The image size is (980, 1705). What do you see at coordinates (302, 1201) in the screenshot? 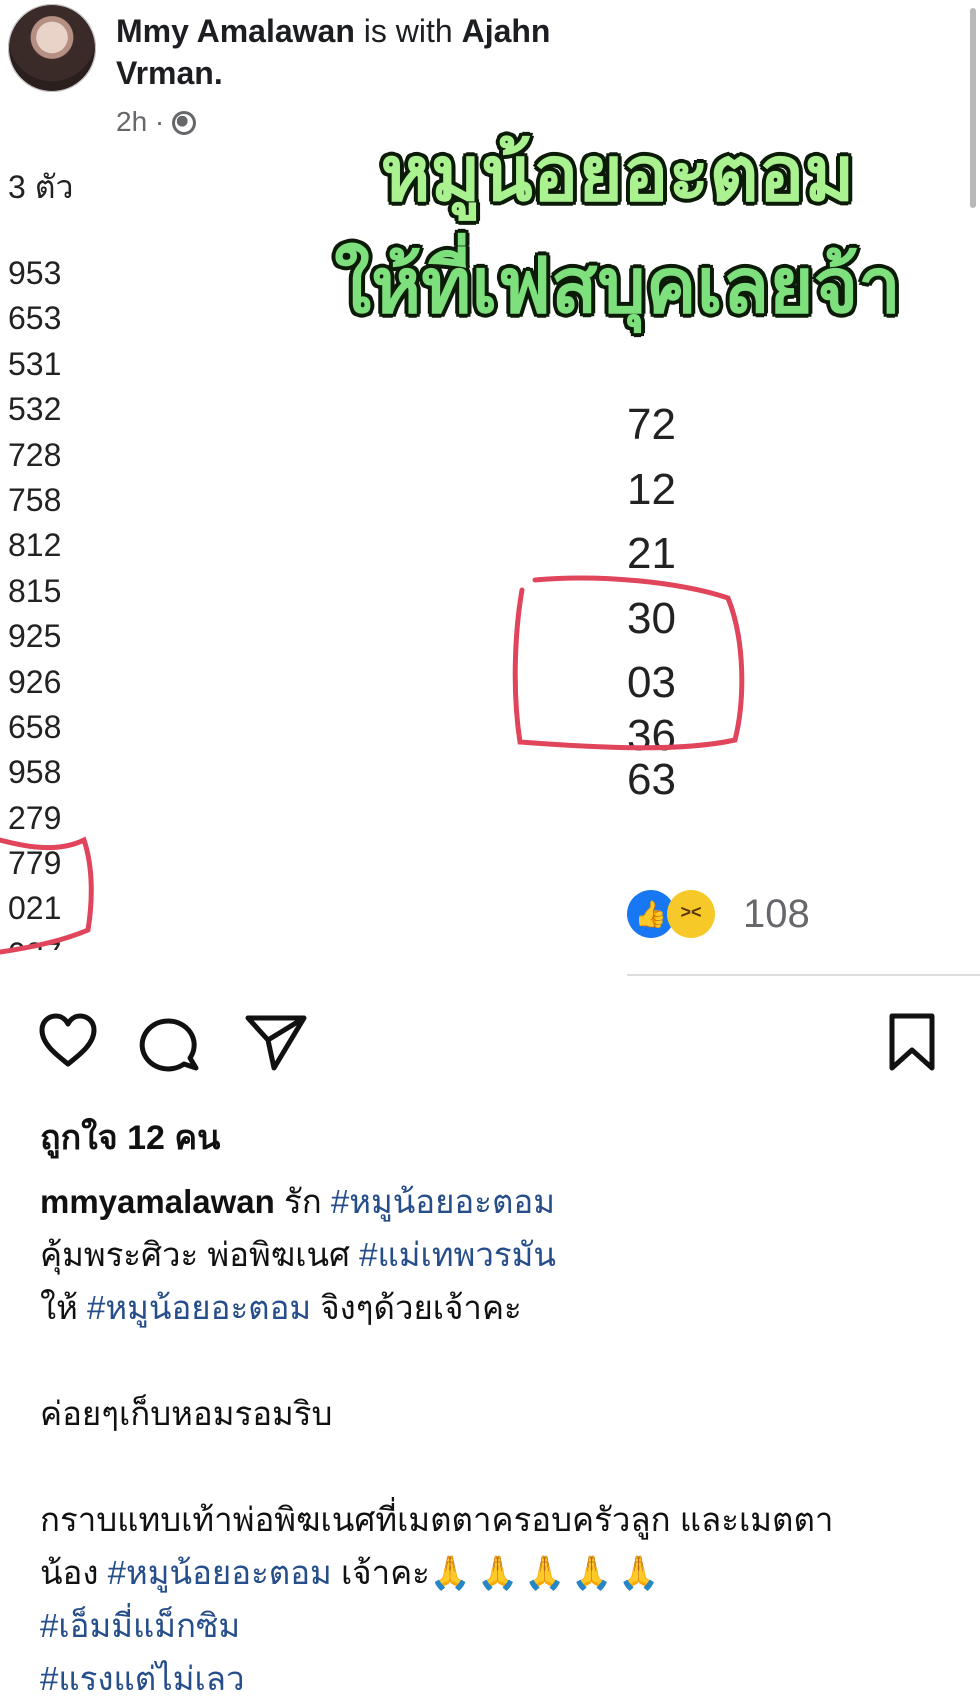
I see `caption-text: รัก` at bounding box center [302, 1201].